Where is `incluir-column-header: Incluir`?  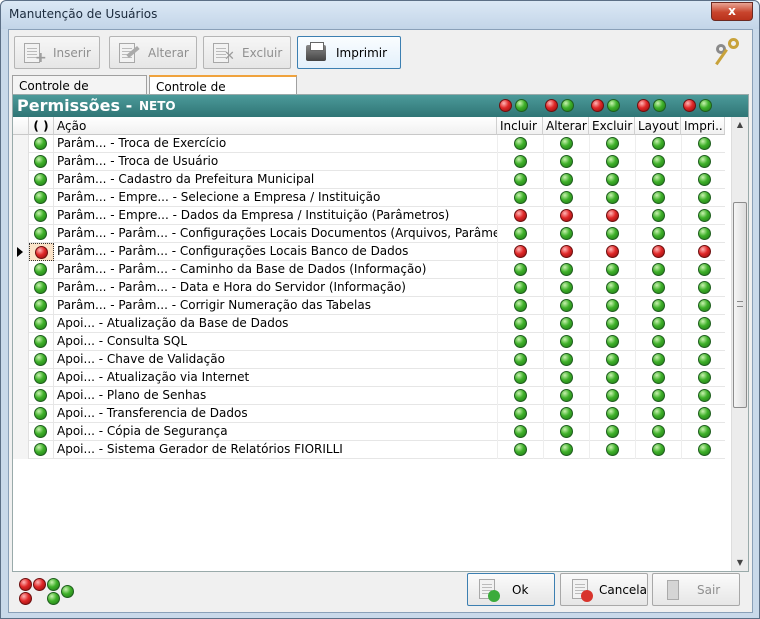
incluir-column-header: Incluir is located at coordinates (520, 126).